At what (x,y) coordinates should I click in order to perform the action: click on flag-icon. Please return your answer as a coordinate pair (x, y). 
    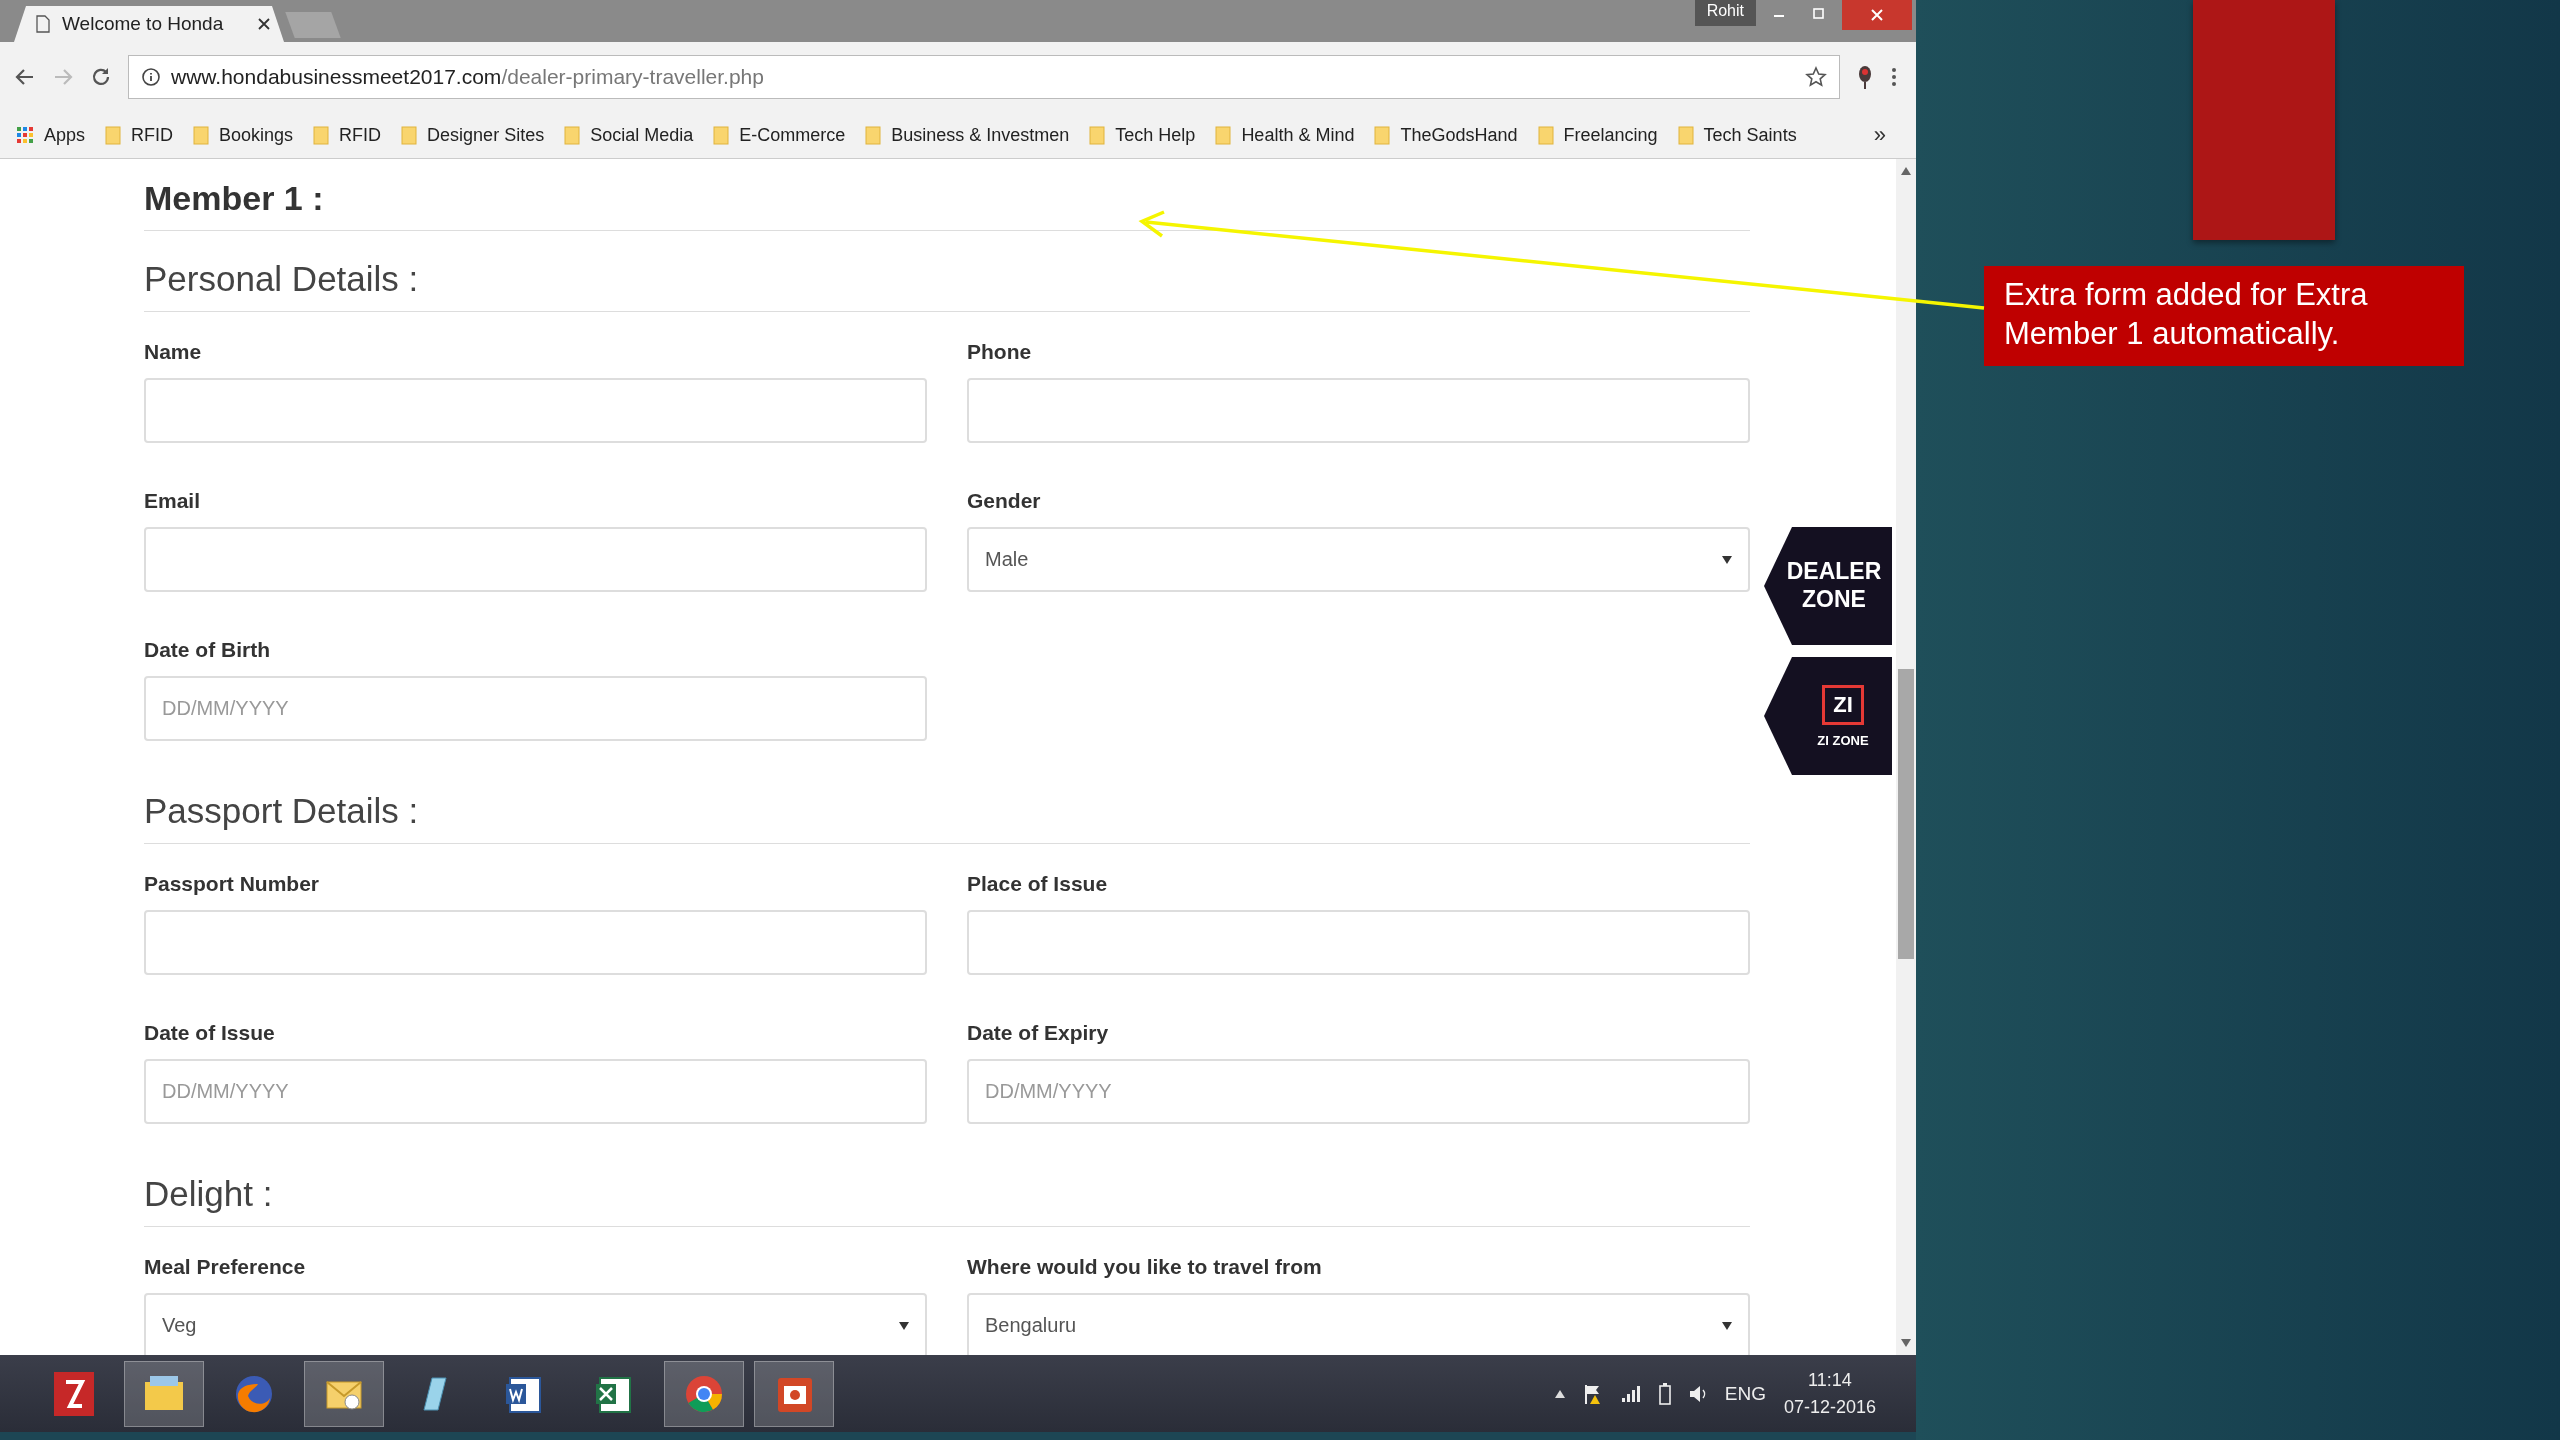
    Looking at the image, I should click on (1592, 1393).